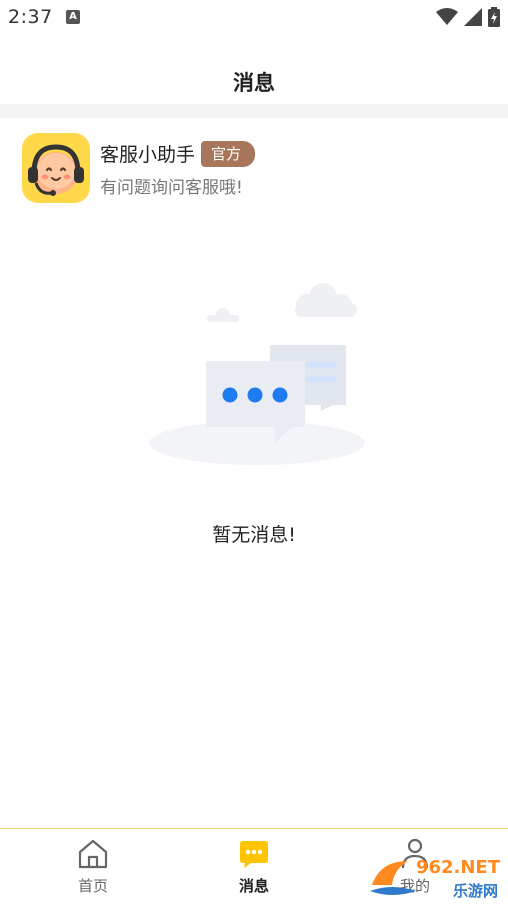 The height and width of the screenshot is (904, 508). I want to click on notification-icon: A, so click(73, 17).